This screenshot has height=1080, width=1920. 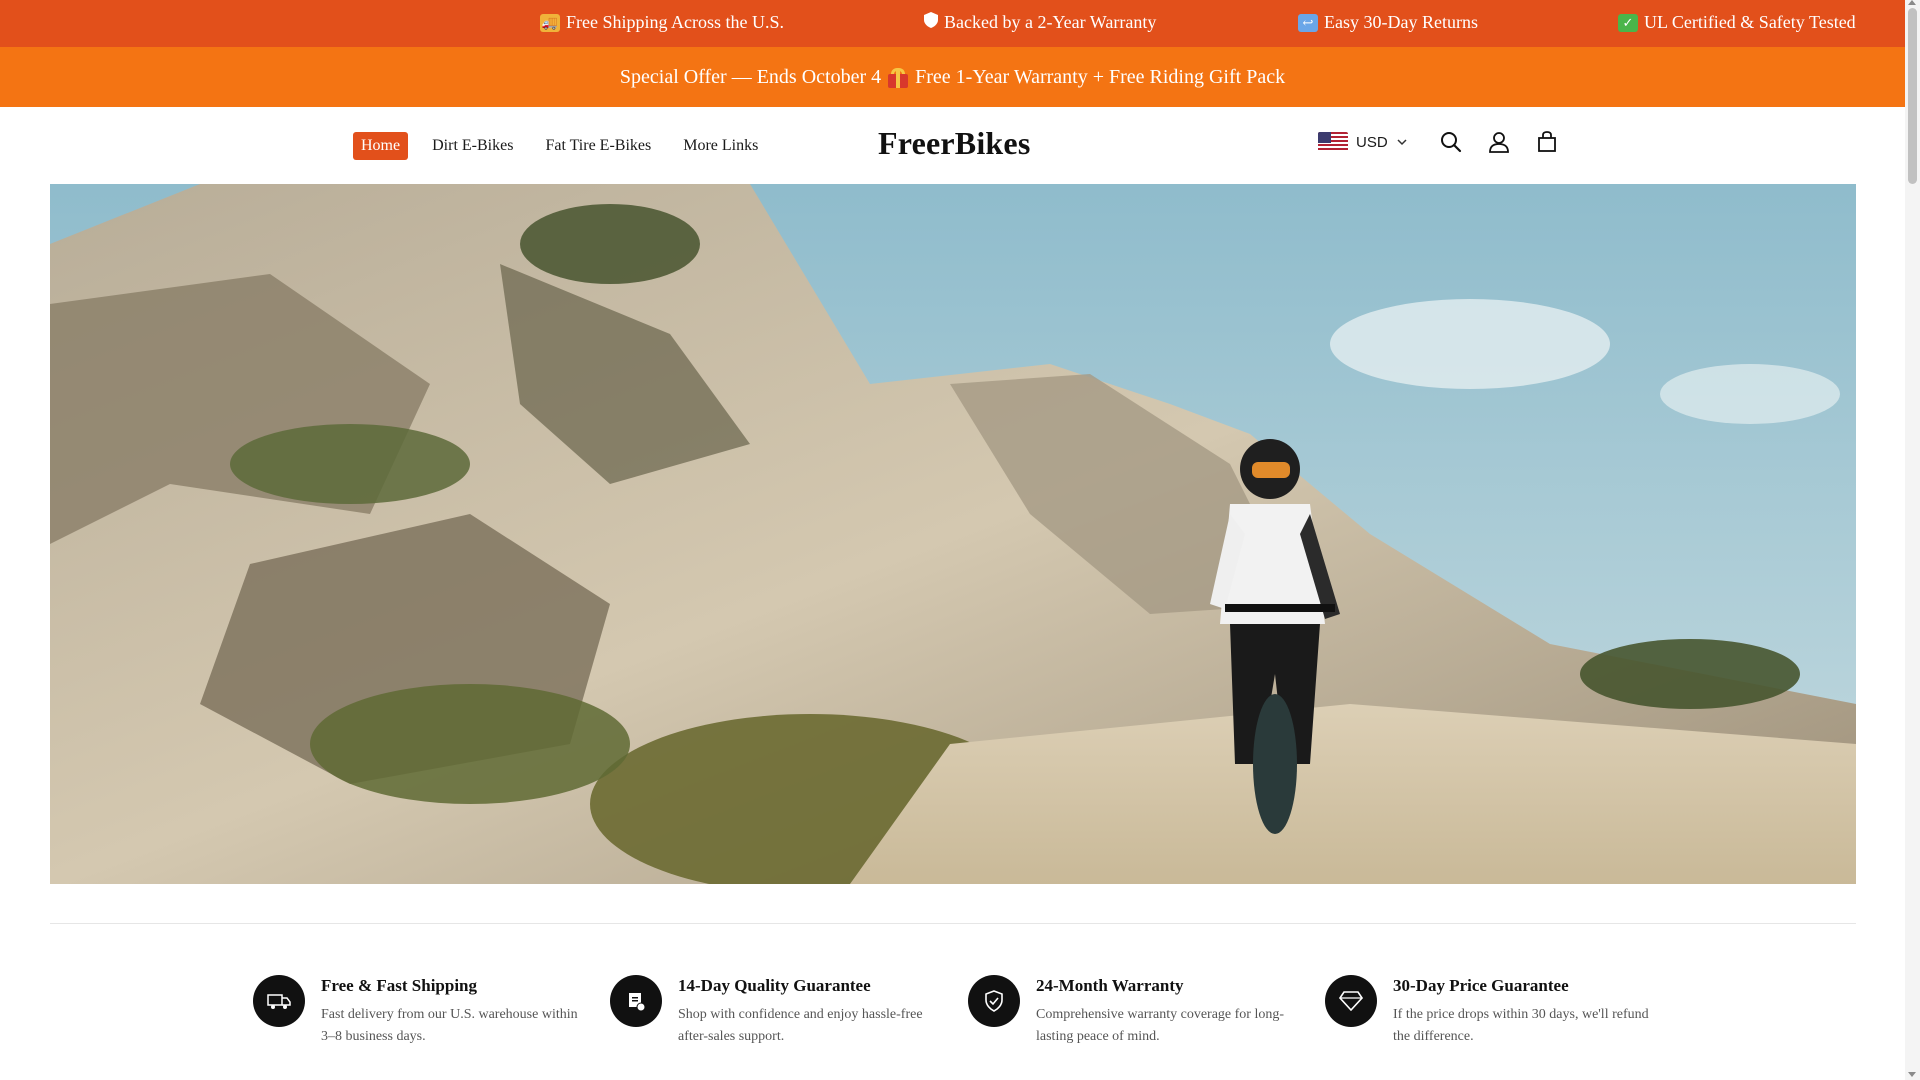 I want to click on feature-title: 24-Month Warranty, so click(x=1110, y=985).